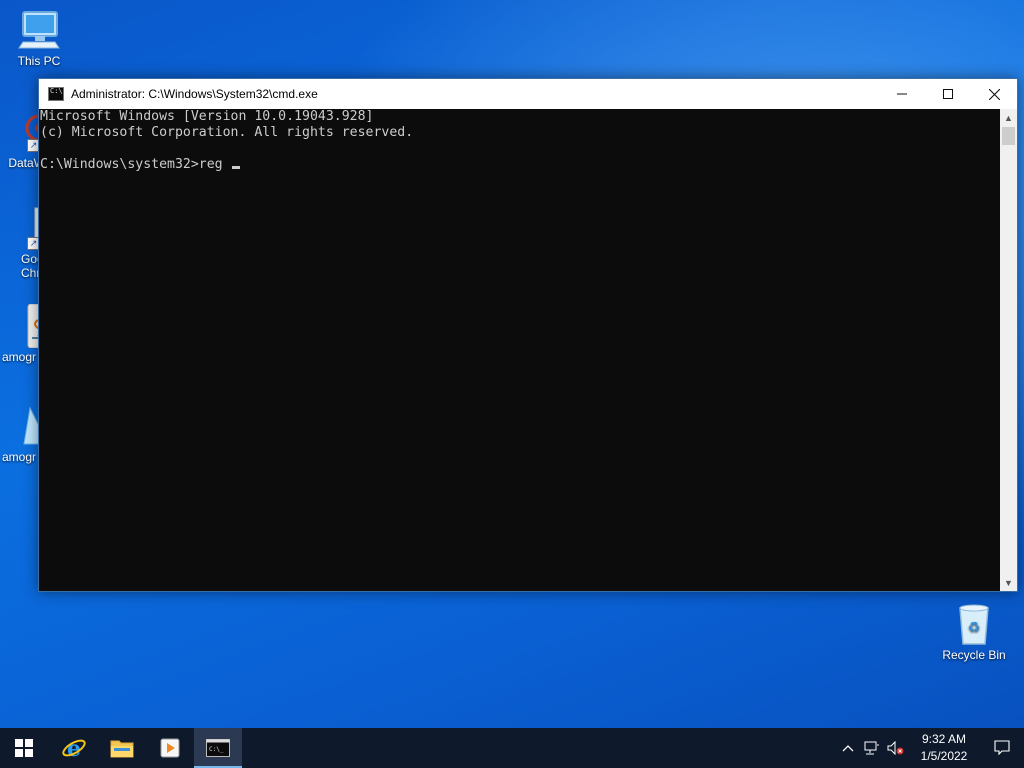 Image resolution: width=1024 pixels, height=768 pixels. I want to click on desktop-icon-recycle-bin: ♻ Recycle Bin, so click(974, 632).